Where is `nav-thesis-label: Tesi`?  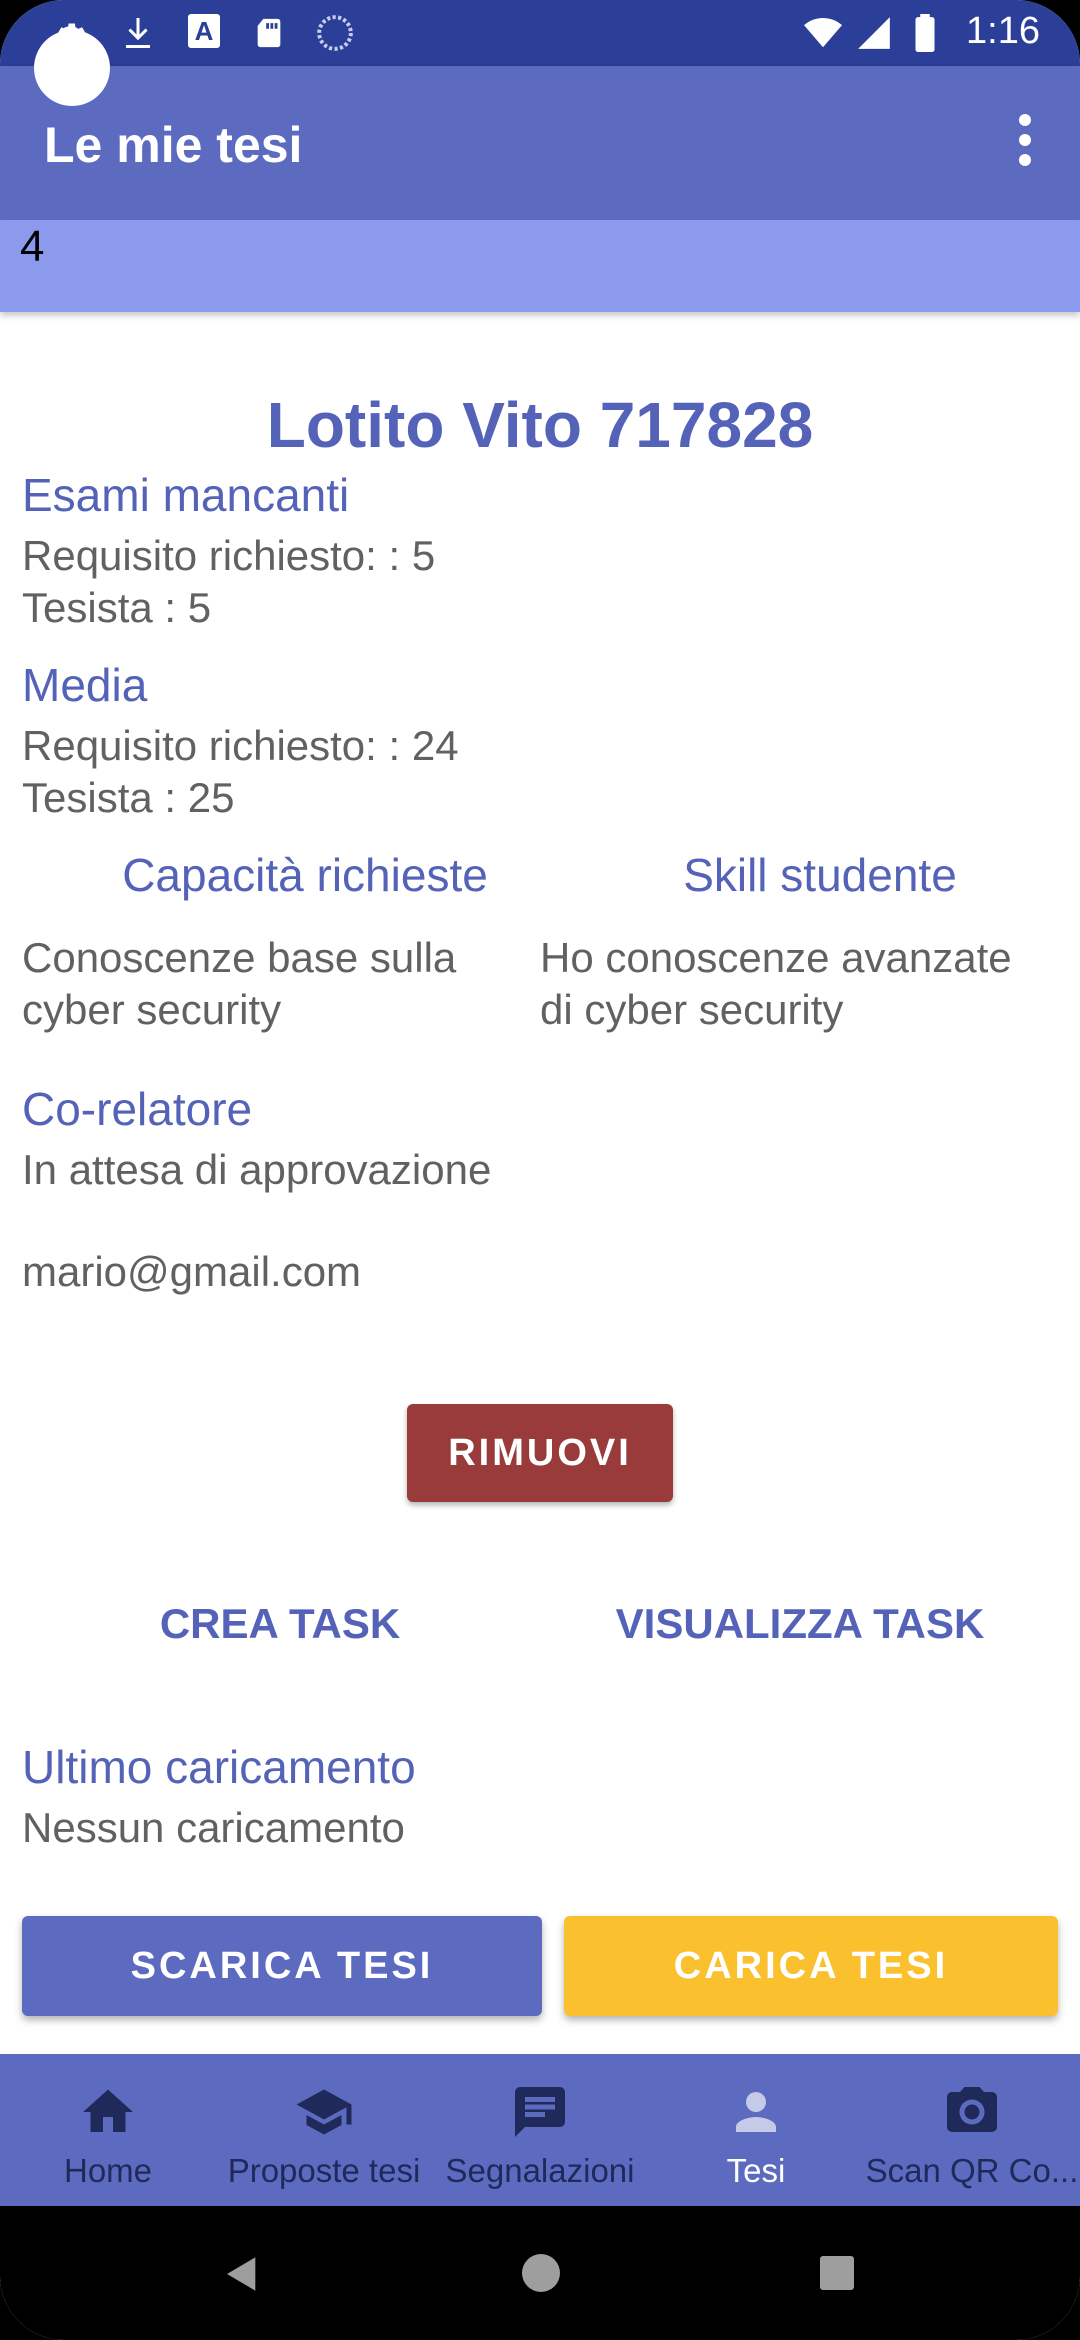
nav-thesis-label: Tesi is located at coordinates (756, 2170).